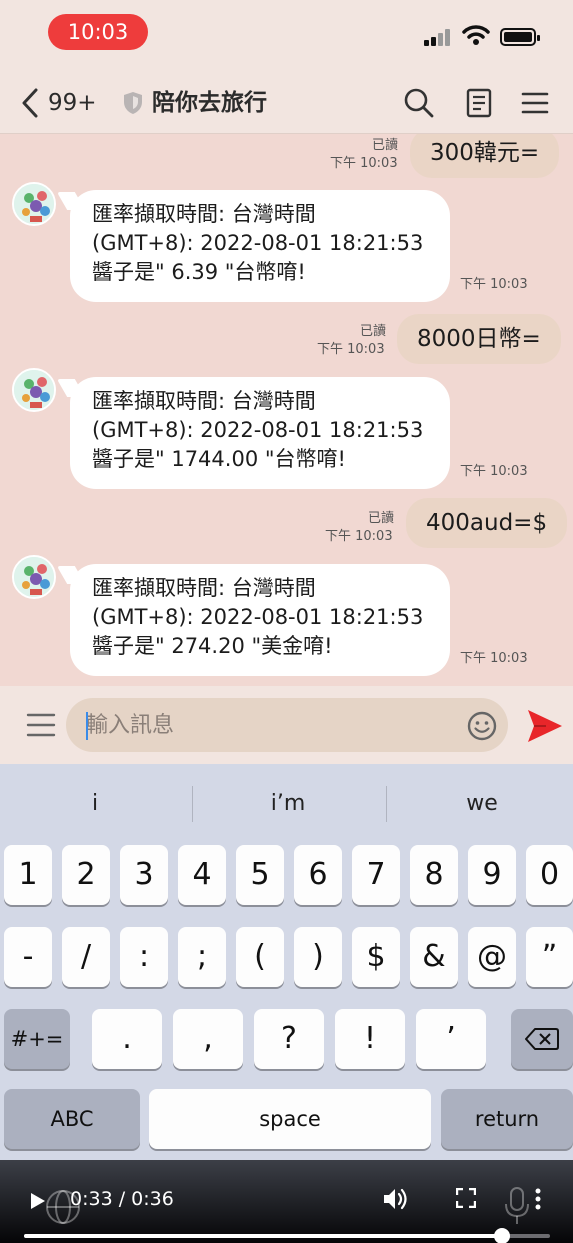 This screenshot has height=1243, width=573. What do you see at coordinates (86, 957) in the screenshot?
I see `key-slash: /` at bounding box center [86, 957].